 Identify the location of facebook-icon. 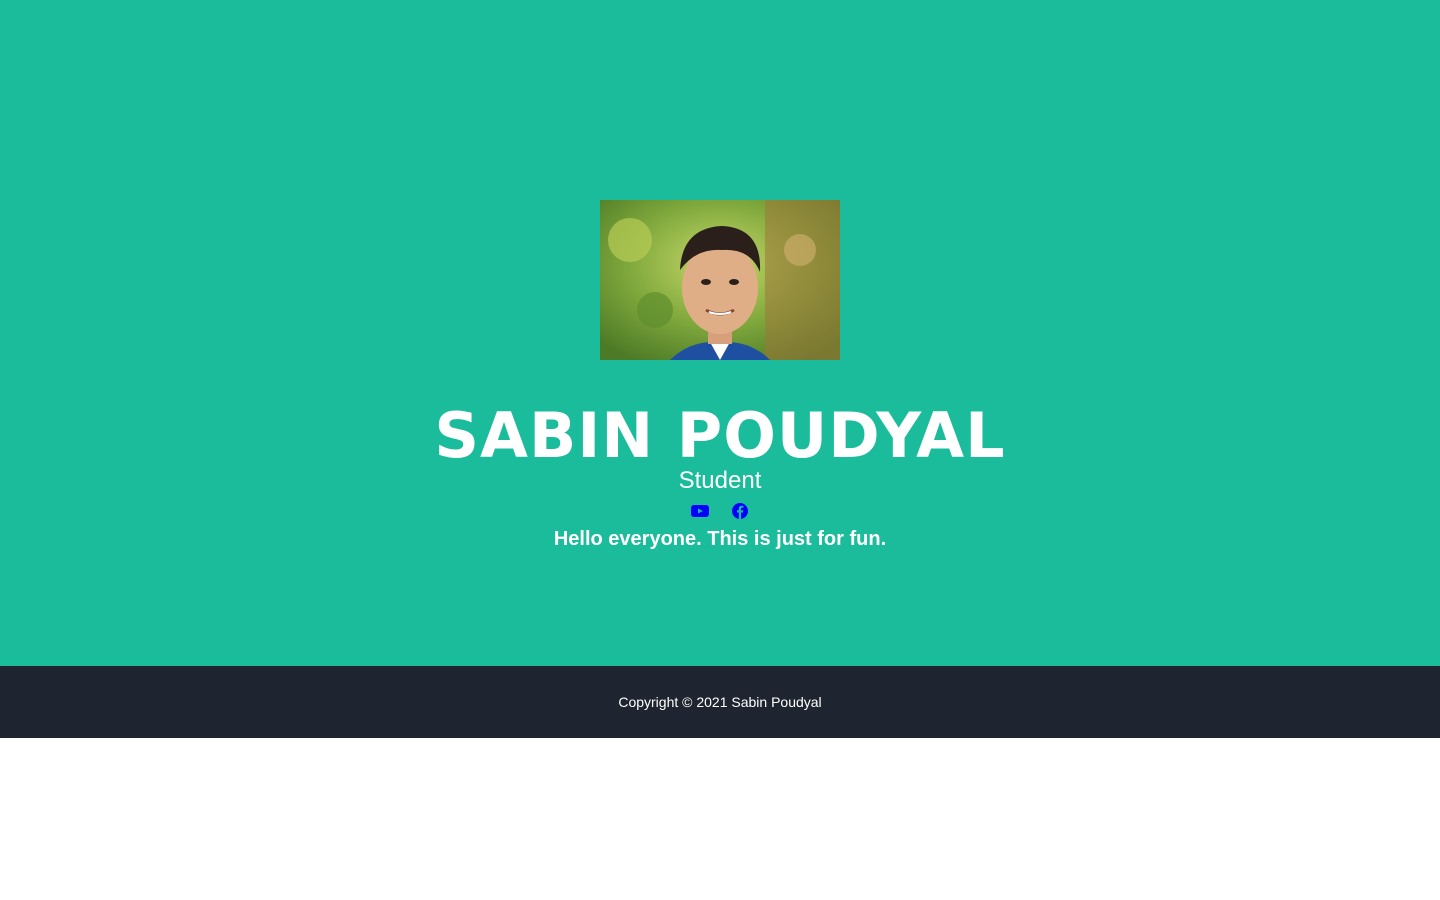
(740, 511).